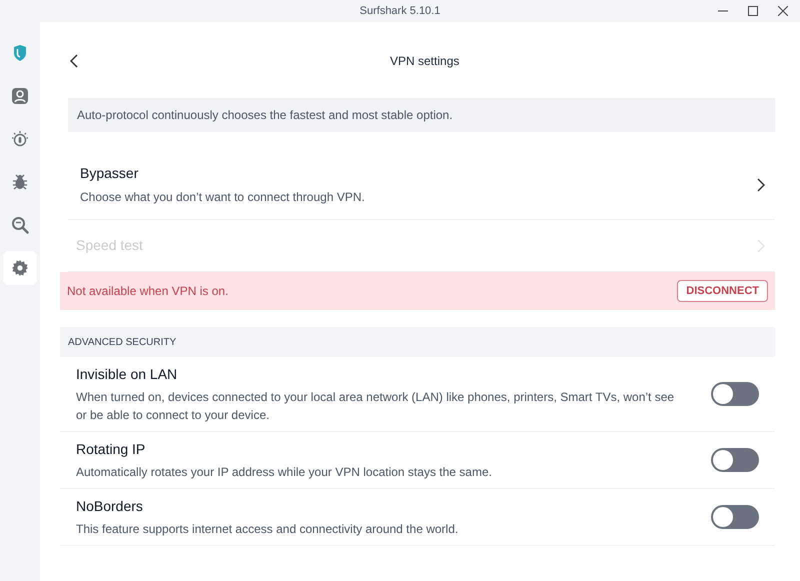 The image size is (800, 581). Describe the element at coordinates (284, 472) in the screenshot. I see `setting-description: Automatically rotates your IP address while your VPN location stays the same.` at that location.